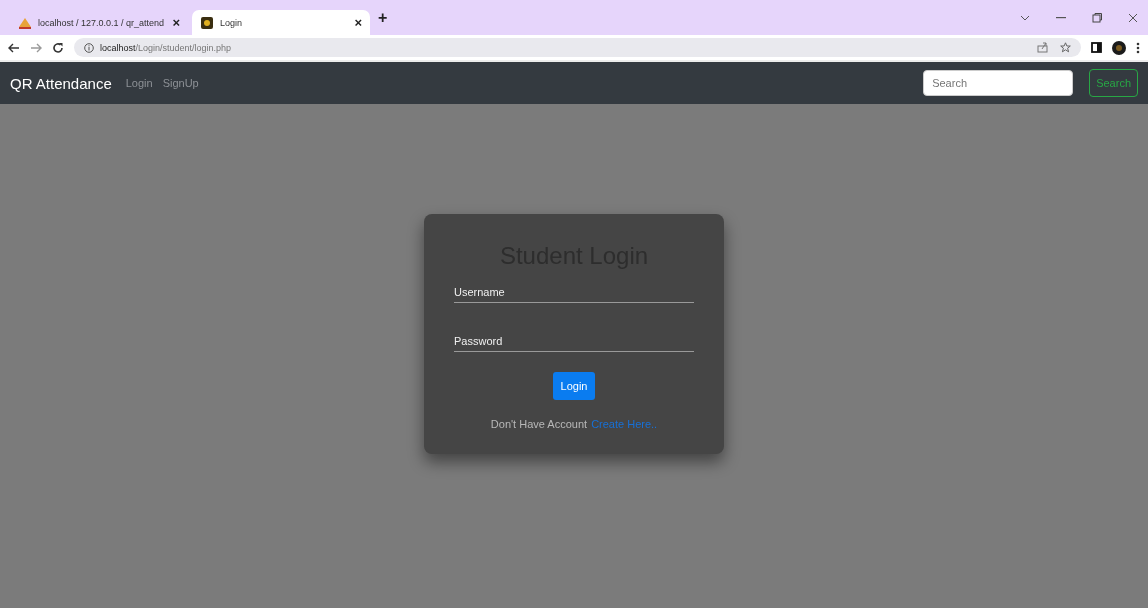  What do you see at coordinates (577, 47) in the screenshot?
I see `address-bar: localhost/Login/student/login.php` at bounding box center [577, 47].